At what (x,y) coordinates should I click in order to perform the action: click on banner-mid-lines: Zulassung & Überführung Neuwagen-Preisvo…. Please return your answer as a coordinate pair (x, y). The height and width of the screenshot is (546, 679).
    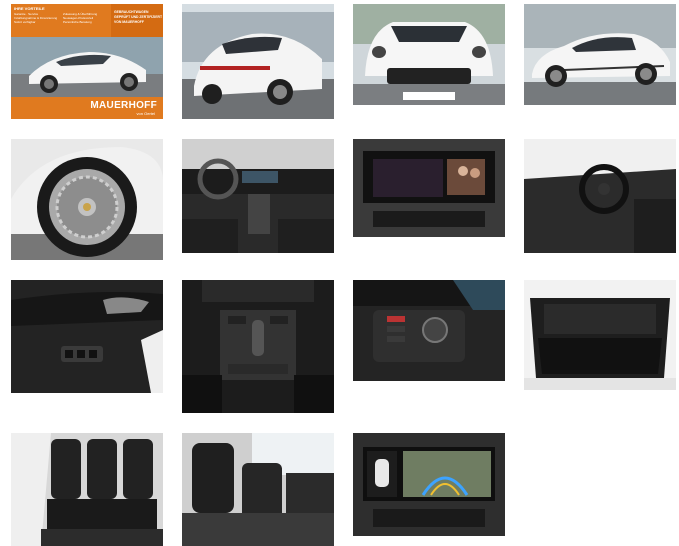
    Looking at the image, I should click on (80, 18).